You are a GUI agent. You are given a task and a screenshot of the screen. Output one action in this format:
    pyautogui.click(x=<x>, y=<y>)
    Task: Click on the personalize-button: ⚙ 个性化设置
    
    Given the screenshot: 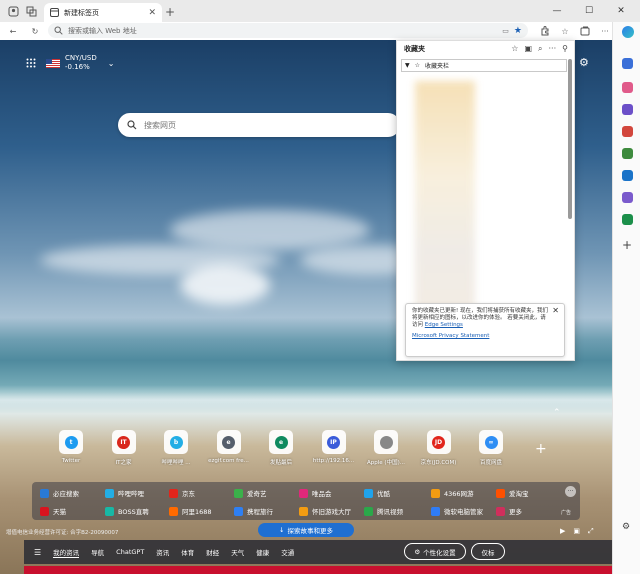 What is the action you would take?
    pyautogui.click(x=435, y=551)
    